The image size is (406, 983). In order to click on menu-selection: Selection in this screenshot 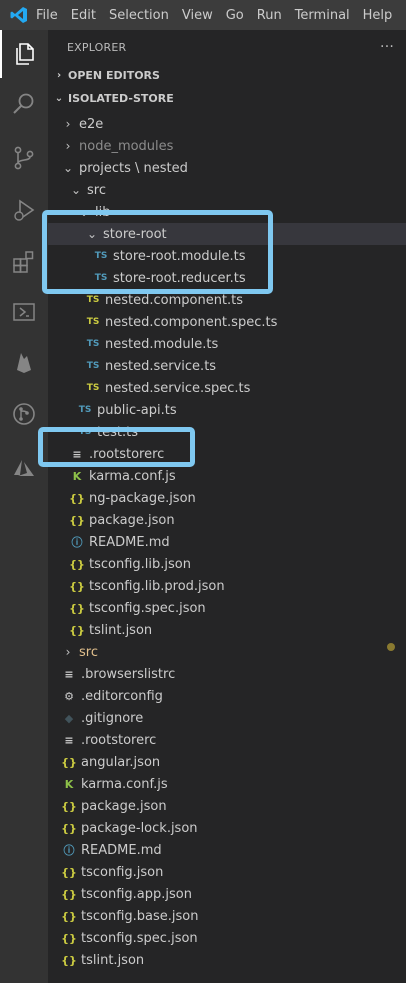, I will do `click(139, 15)`.